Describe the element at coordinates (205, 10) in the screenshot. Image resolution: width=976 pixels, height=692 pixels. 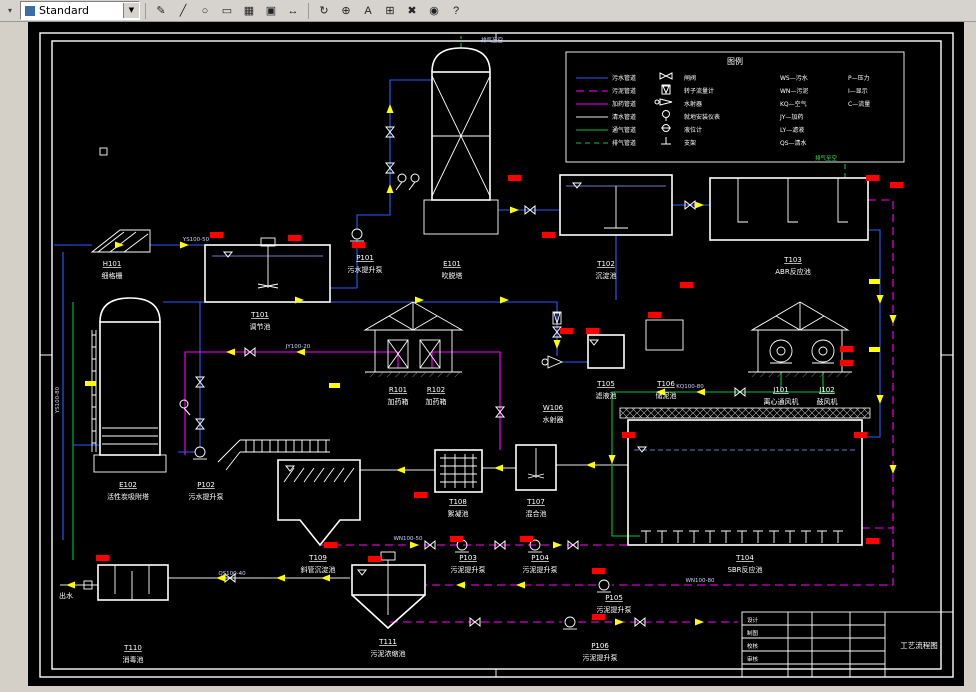
I see `circle-icon: ○` at that location.